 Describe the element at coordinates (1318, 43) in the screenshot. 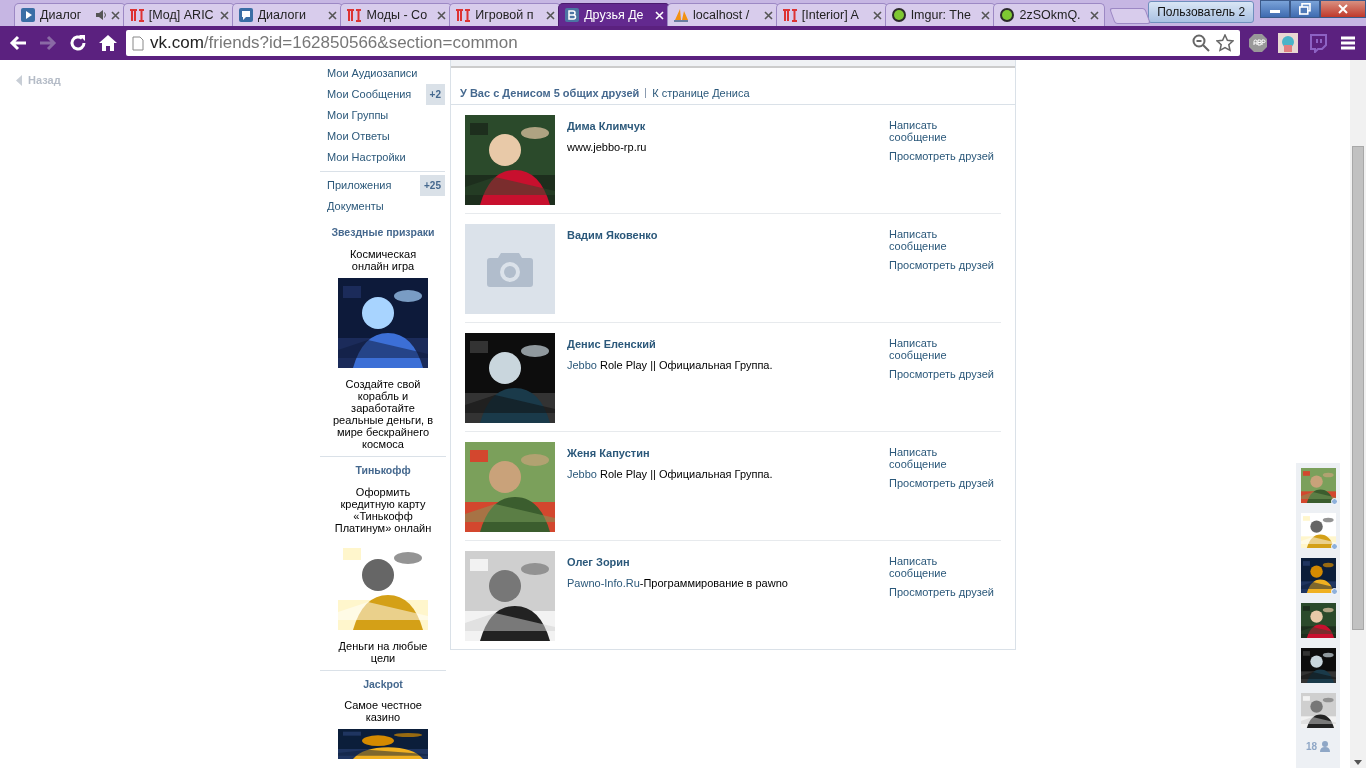

I see `chat-bubble-icon` at that location.